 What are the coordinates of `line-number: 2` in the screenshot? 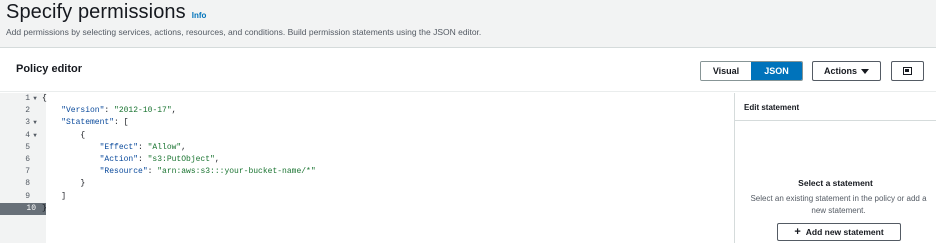 It's located at (27, 111).